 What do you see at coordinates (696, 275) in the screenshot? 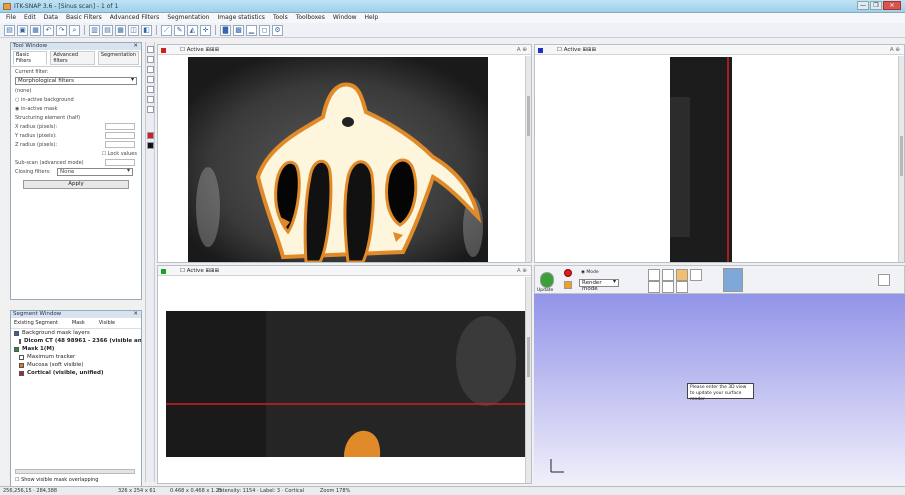
I see `cut-icon` at bounding box center [696, 275].